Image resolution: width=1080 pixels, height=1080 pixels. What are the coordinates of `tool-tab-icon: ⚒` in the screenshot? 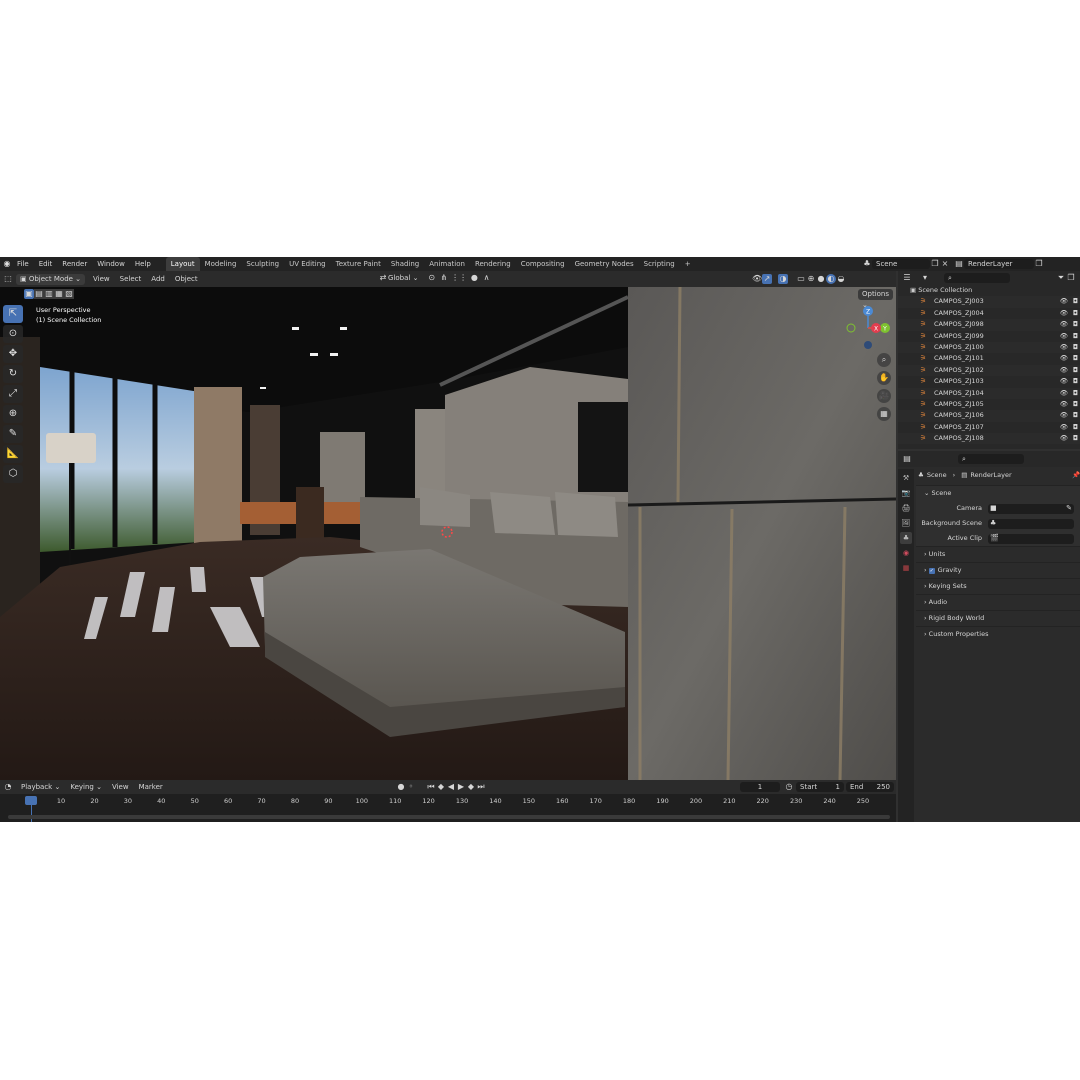 It's located at (906, 478).